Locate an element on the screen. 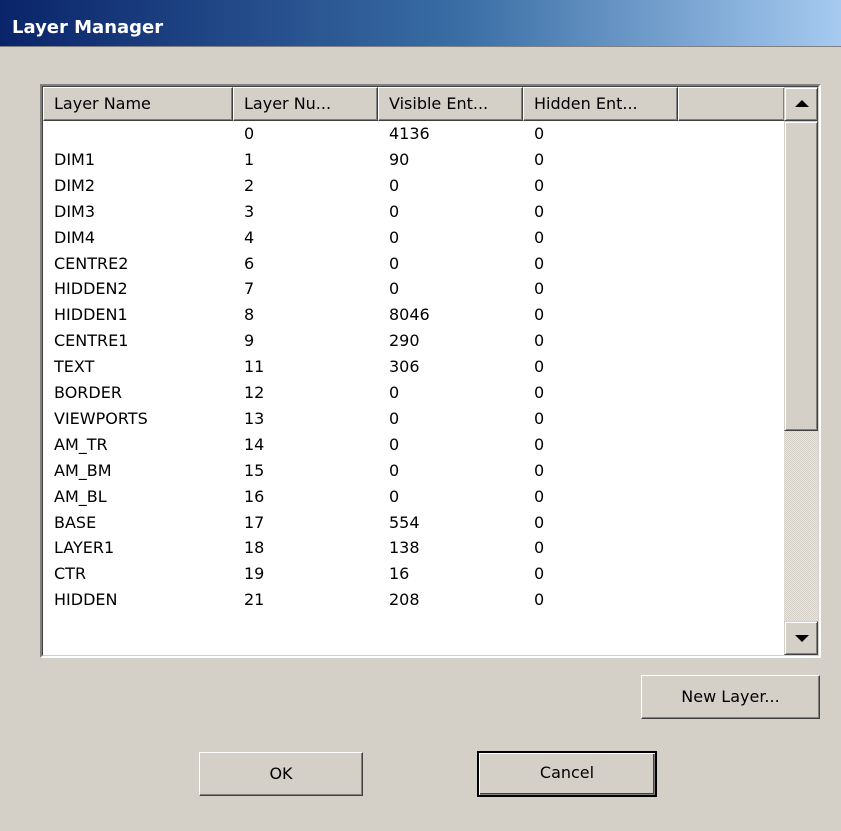 This screenshot has width=841, height=831. layer-name-cell: BASE is located at coordinates (75, 522).